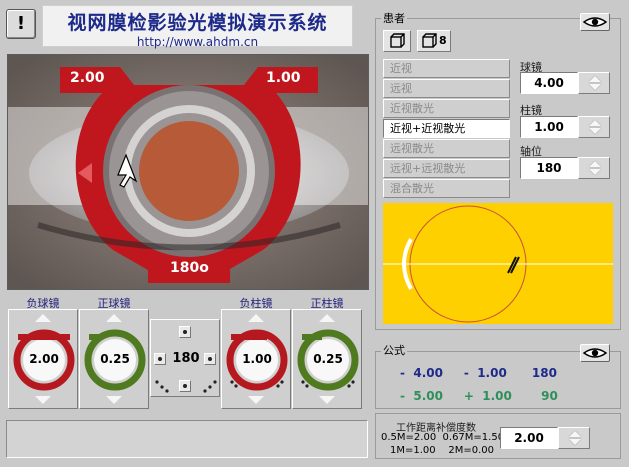  I want to click on refraction-type-item: 近视+近视散光, so click(446, 128).